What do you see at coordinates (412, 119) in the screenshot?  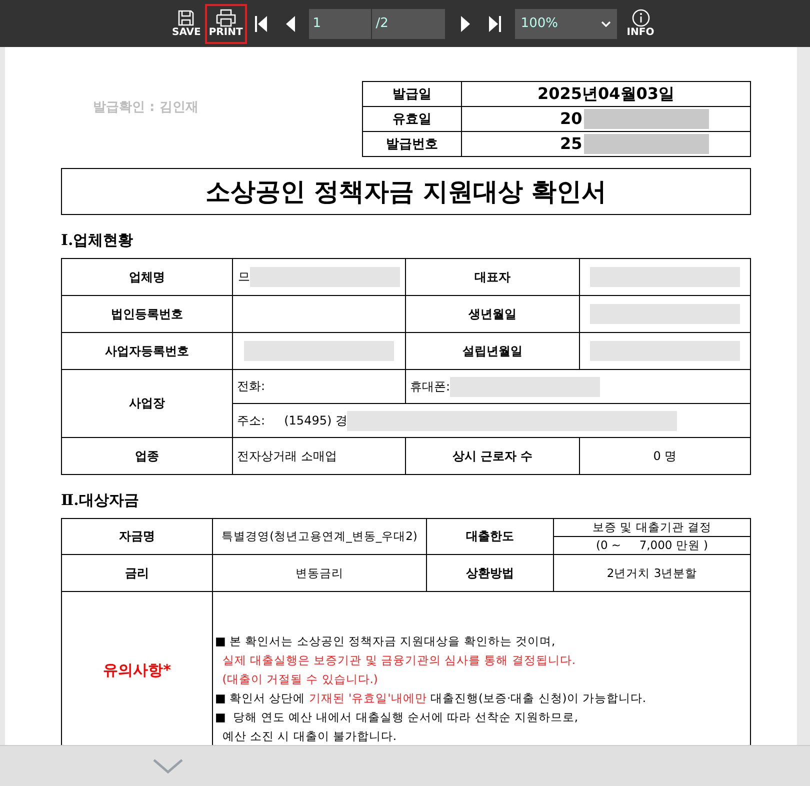 I see `table-cell: 유효일` at bounding box center [412, 119].